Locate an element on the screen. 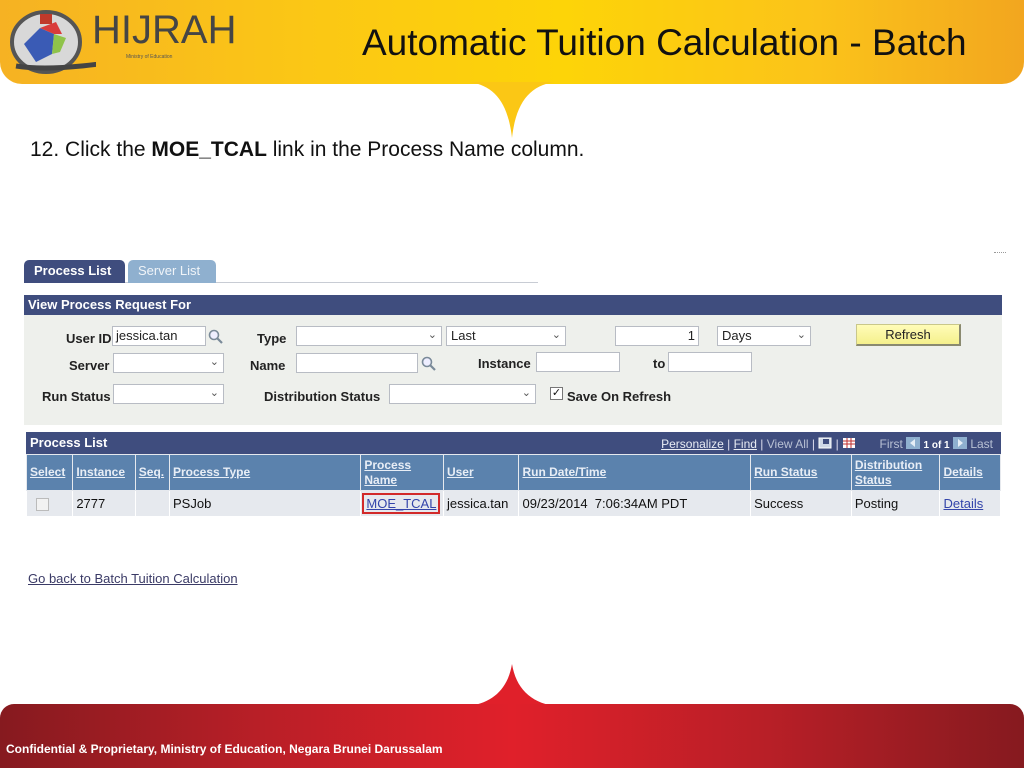 The width and height of the screenshot is (1024, 768). unit-select-value: Days is located at coordinates (737, 335).